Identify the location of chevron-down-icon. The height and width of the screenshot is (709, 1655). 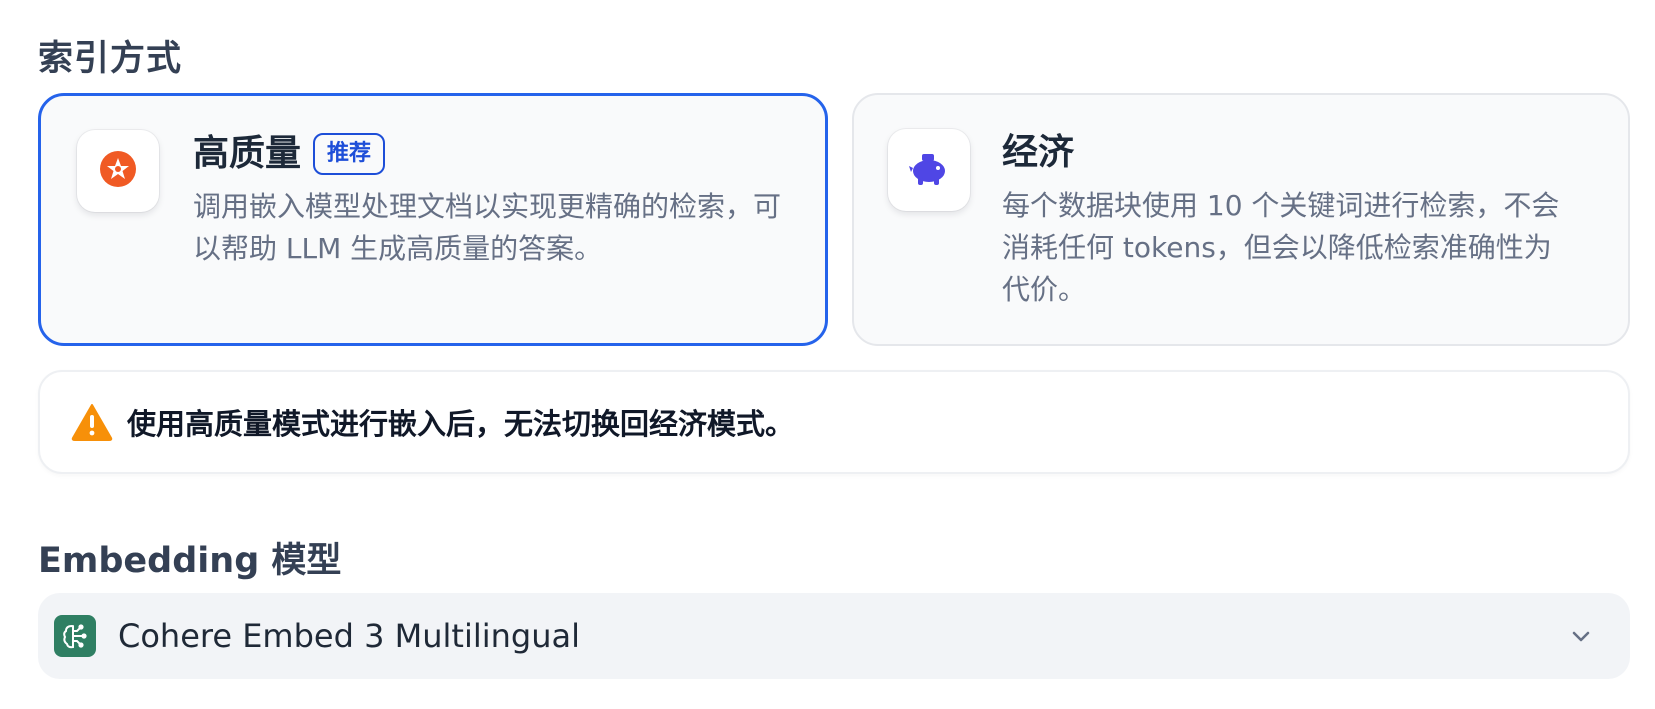
(1581, 636).